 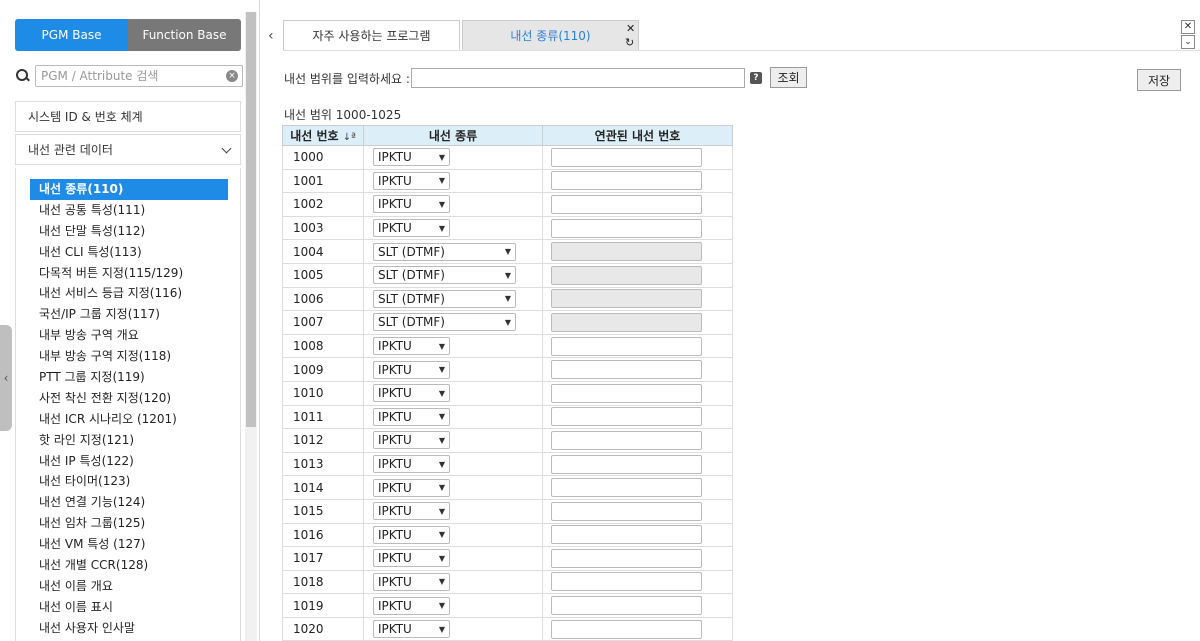 What do you see at coordinates (128, 586) in the screenshot?
I see `sidebar-menu-item: 내선 이름 개요` at bounding box center [128, 586].